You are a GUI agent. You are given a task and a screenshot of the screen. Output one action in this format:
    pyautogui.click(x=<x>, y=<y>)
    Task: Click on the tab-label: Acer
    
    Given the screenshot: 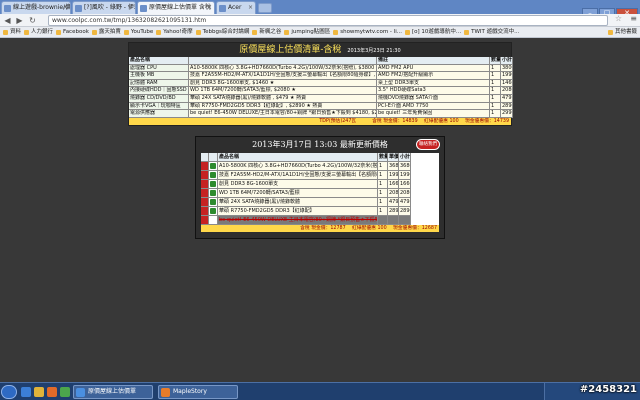 What is the action you would take?
    pyautogui.click(x=235, y=7)
    